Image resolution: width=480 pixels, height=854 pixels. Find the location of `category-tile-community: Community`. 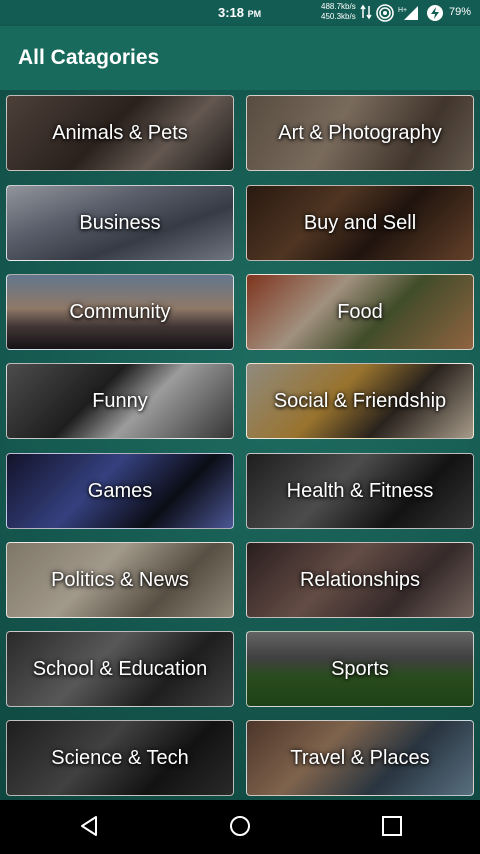

category-tile-community: Community is located at coordinates (120, 312).